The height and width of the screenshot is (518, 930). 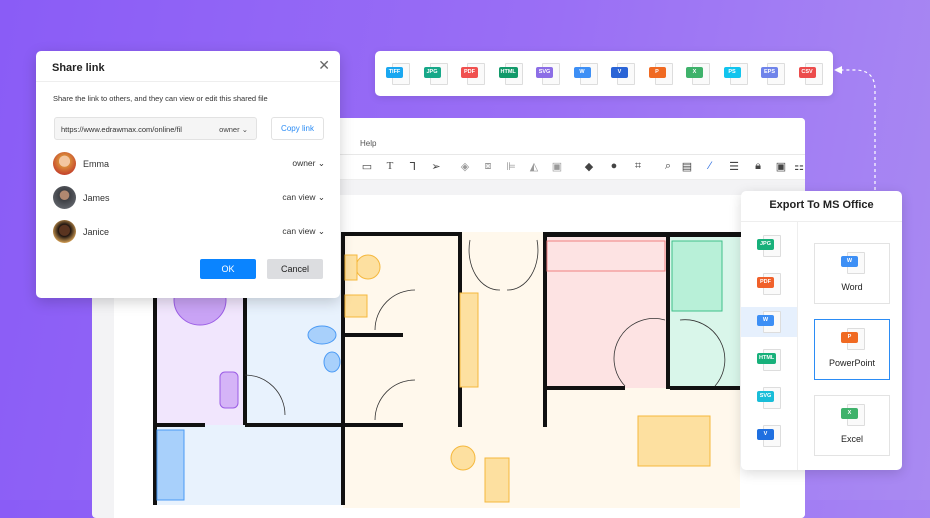 I want to click on export-option-excel: X Excel, so click(x=852, y=425).